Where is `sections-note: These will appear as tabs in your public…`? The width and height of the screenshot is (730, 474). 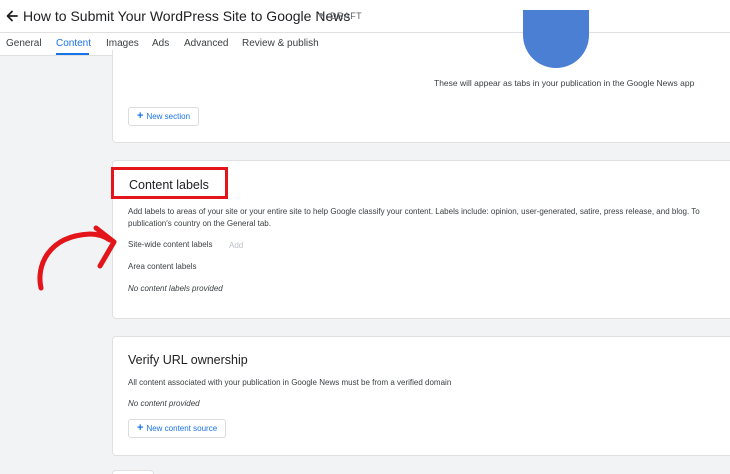
sections-note: These will appear as tabs in your public… is located at coordinates (564, 83).